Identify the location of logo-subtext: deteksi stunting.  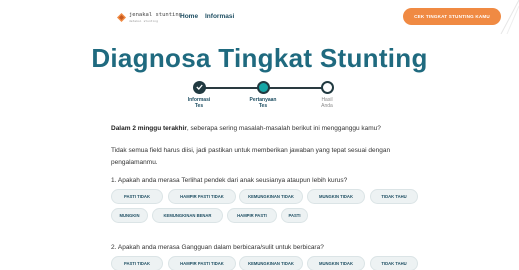
(143, 21).